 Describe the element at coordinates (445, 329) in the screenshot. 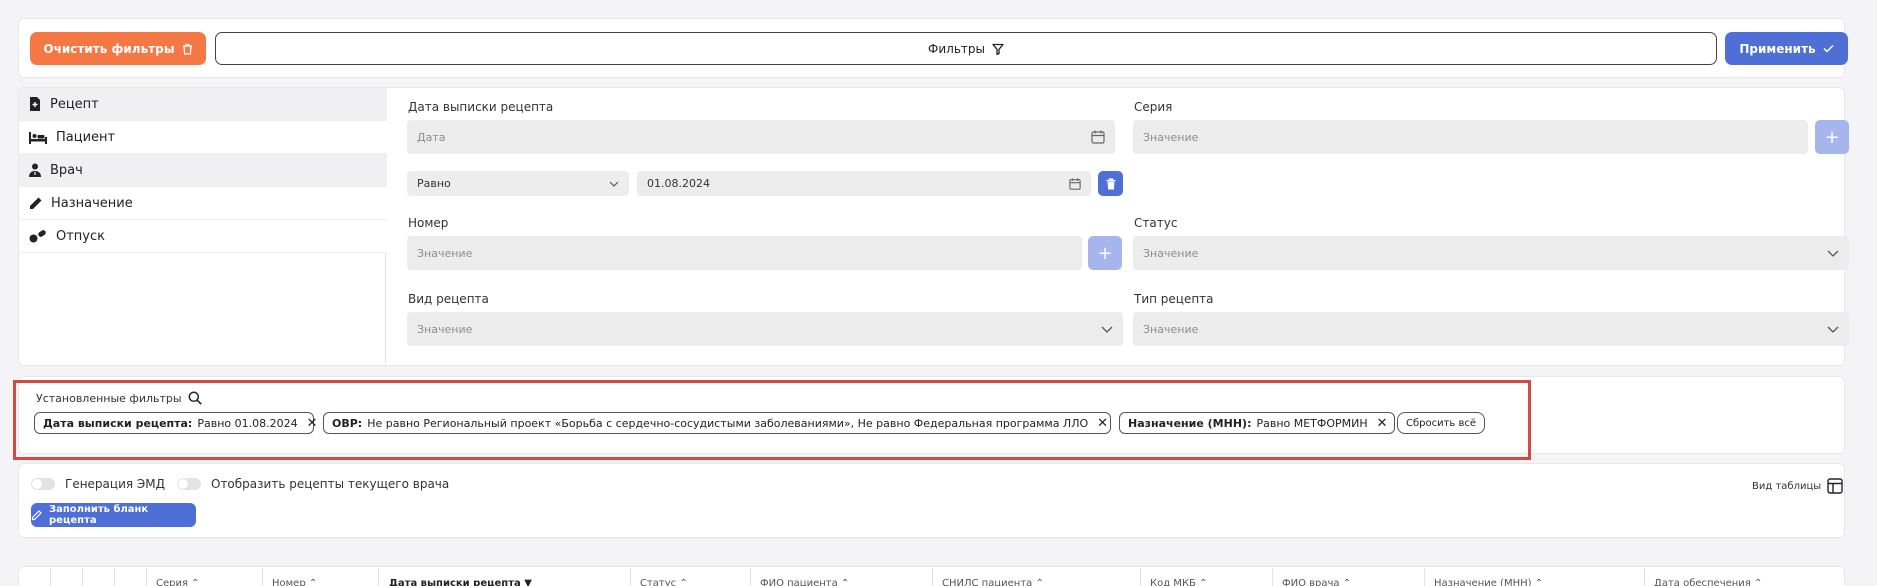

I see `recipe-kind-placeholder: Значение` at that location.